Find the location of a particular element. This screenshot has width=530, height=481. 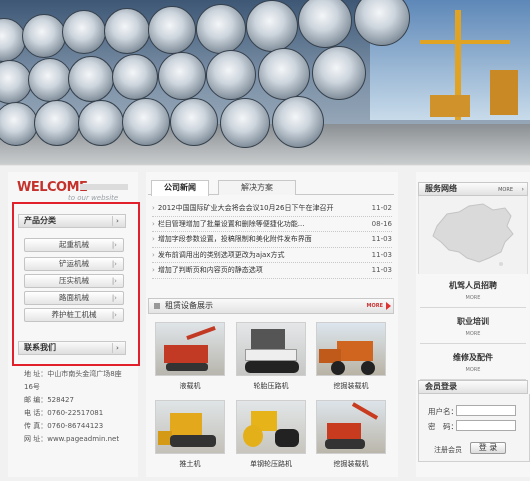

repair-link: 维修及配件 MORE is located at coordinates (473, 364).